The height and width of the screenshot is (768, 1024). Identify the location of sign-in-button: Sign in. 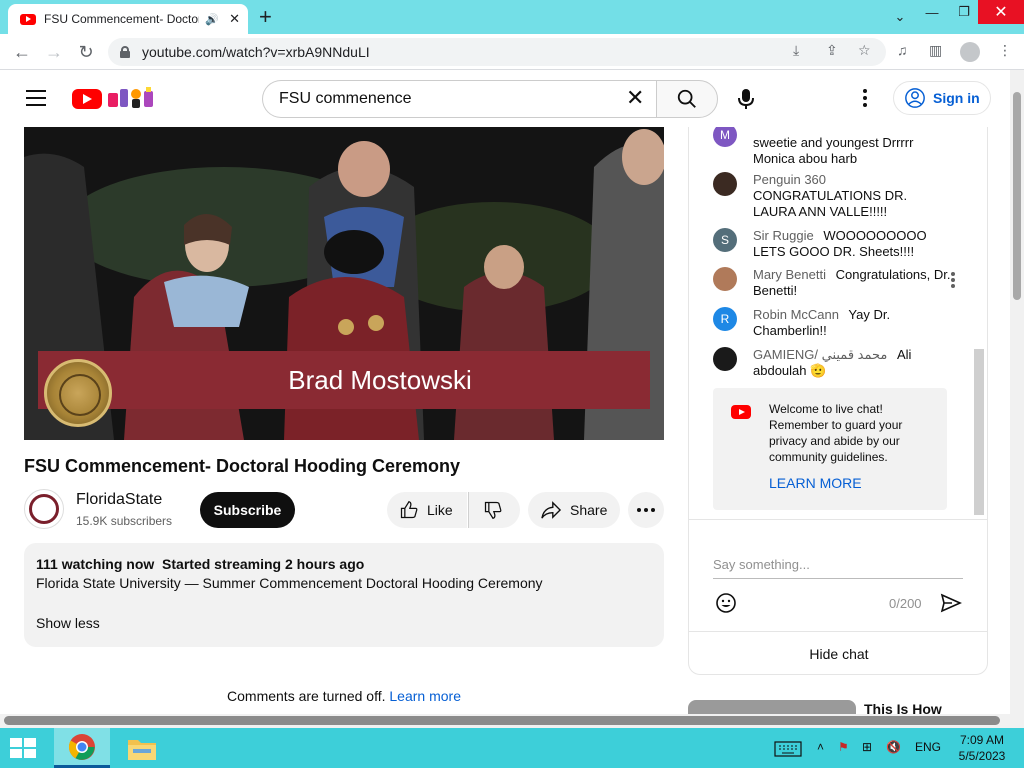
(942, 98).